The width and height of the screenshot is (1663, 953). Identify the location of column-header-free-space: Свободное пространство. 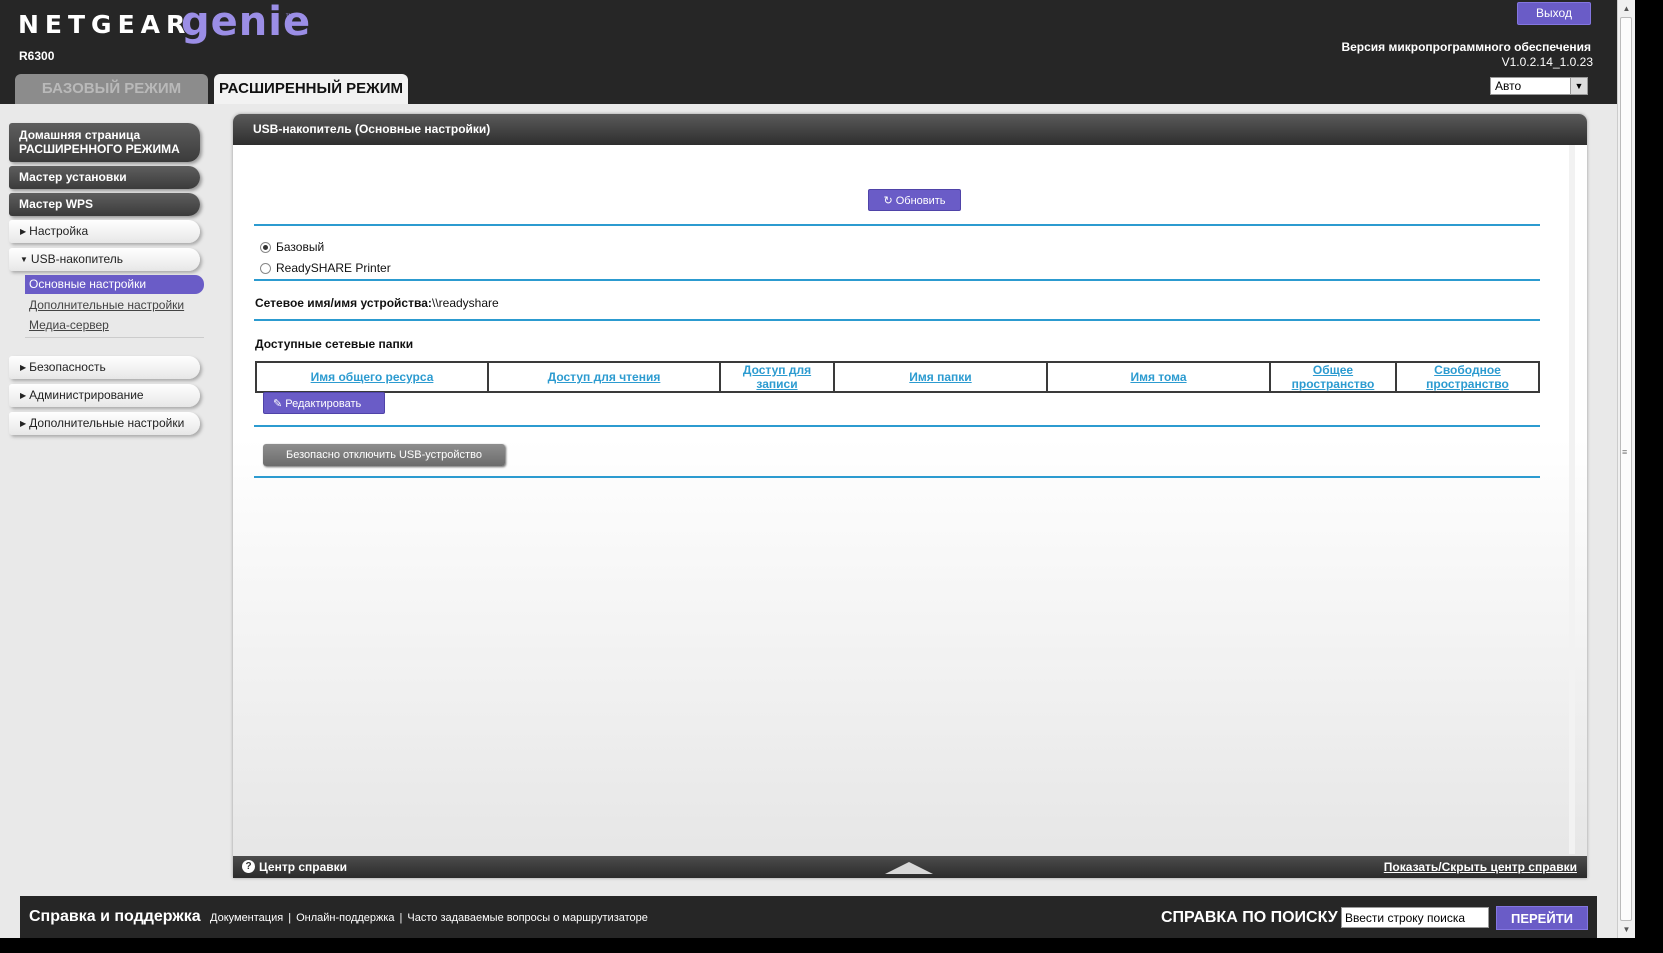
(1467, 377).